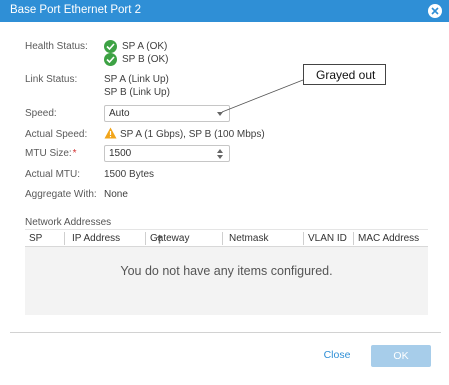  I want to click on column-header-vlan-id: VLAN ID, so click(327, 238).